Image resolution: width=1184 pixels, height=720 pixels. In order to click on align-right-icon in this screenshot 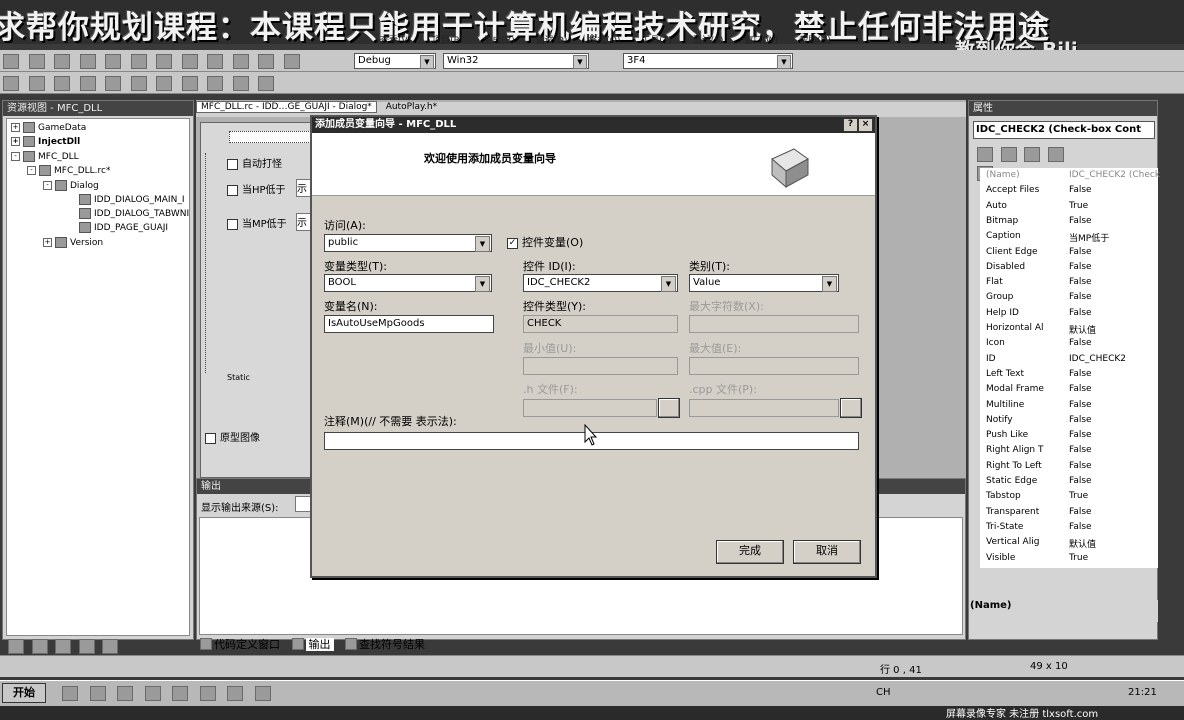, I will do `click(36, 83)`.